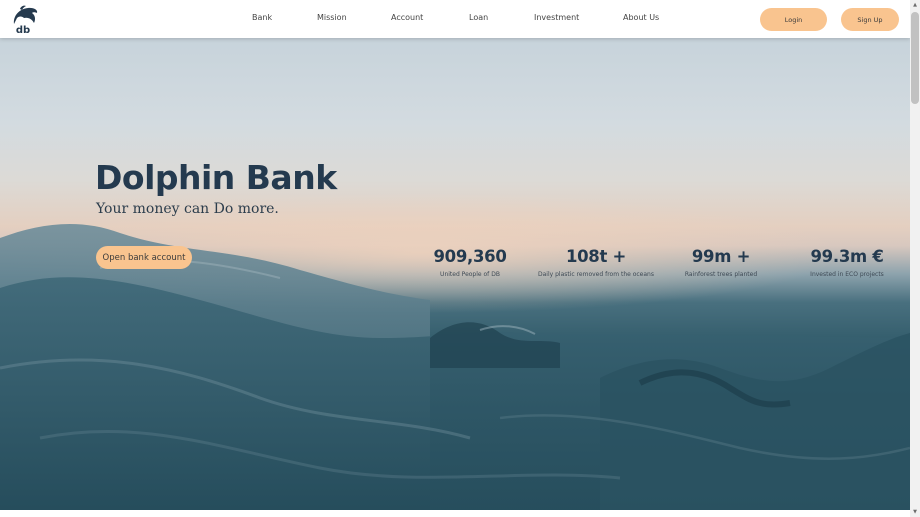  Describe the element at coordinates (847, 274) in the screenshot. I see `stat-label: Invested in ECO projects` at that location.